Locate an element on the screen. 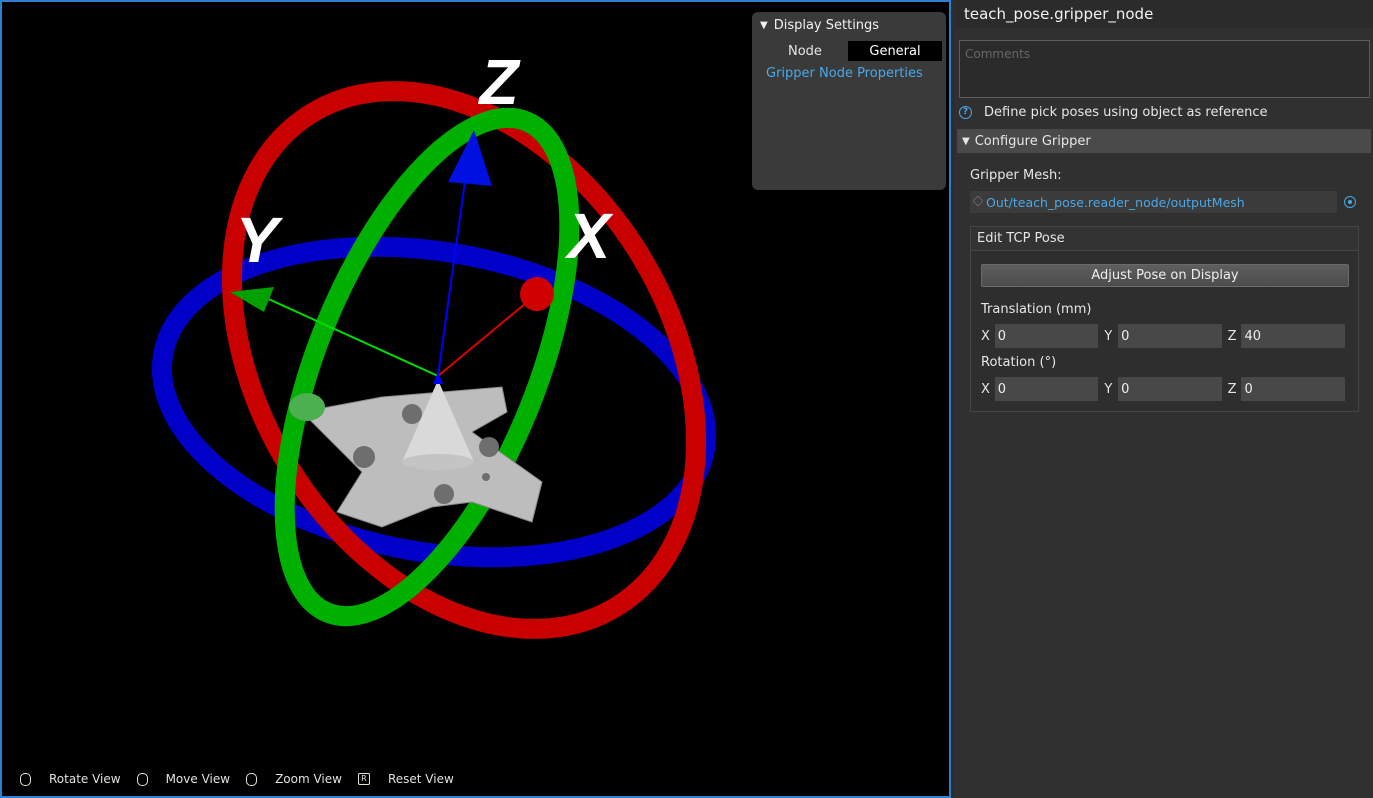 The image size is (1373, 798). node-title: teach_pose.gripper_node is located at coordinates (1164, 14).